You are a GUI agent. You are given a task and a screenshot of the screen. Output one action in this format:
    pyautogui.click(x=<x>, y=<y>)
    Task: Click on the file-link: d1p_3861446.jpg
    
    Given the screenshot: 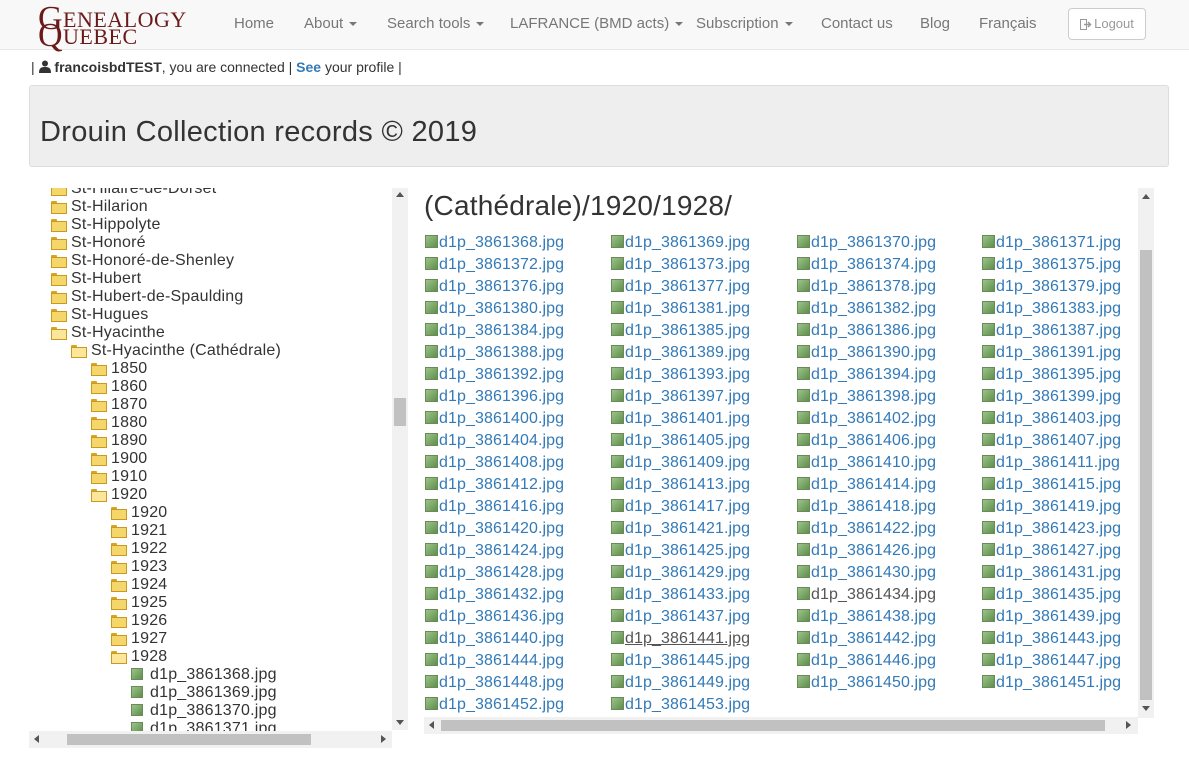 What is the action you would take?
    pyautogui.click(x=866, y=661)
    